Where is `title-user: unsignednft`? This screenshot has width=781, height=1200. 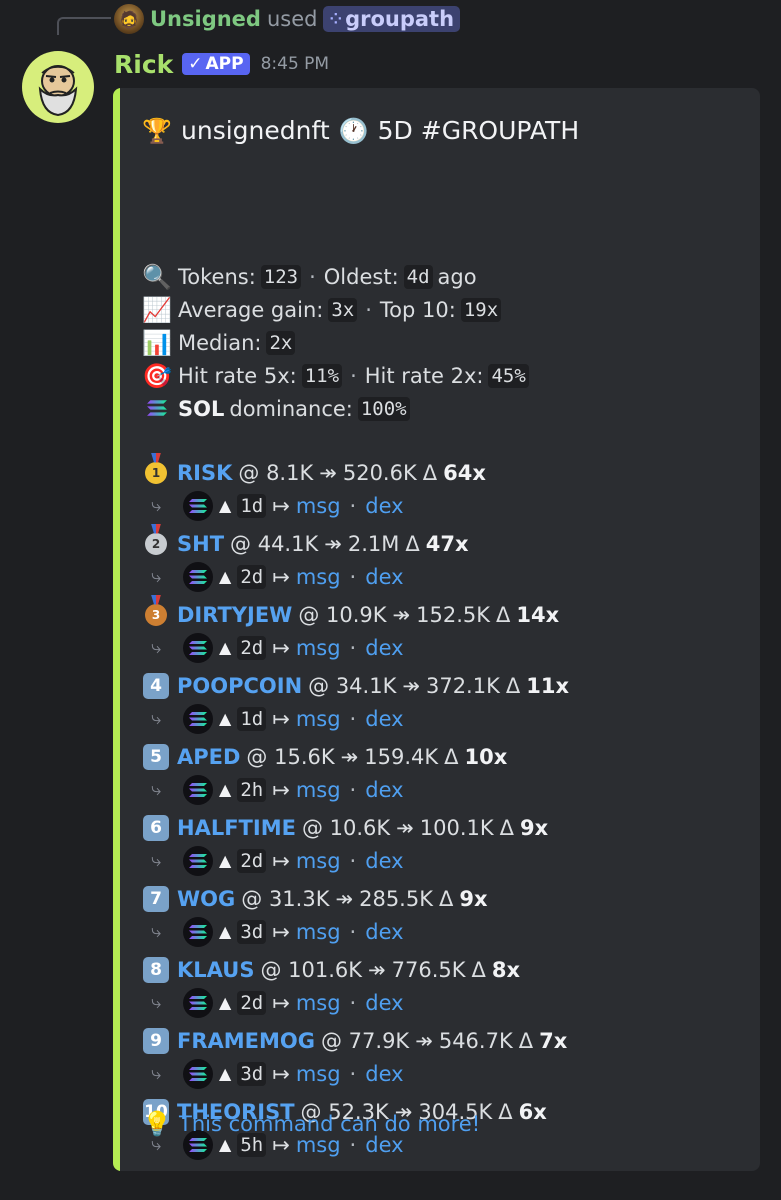
title-user: unsignednft is located at coordinates (255, 130).